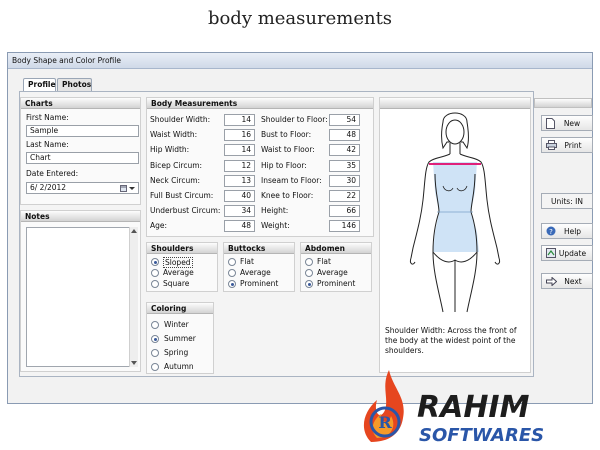  I want to click on first-name-label: First Name:, so click(47, 117).